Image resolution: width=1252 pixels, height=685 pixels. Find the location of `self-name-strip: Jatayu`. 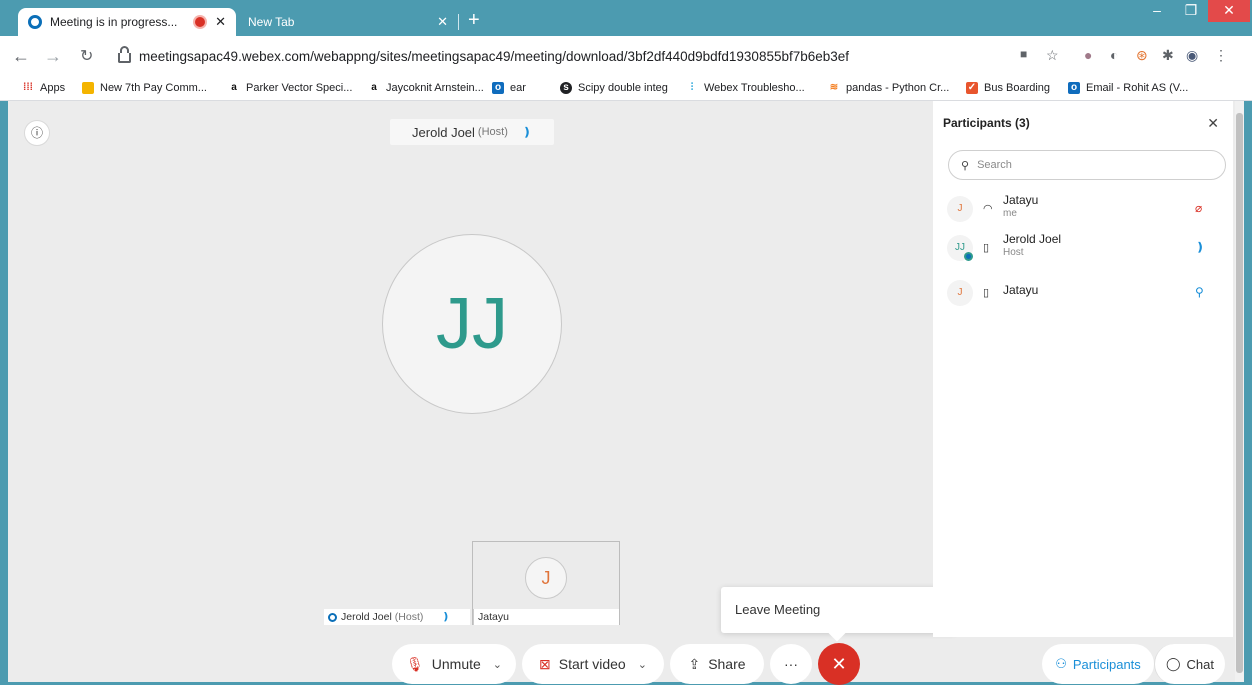

self-name-strip: Jatayu is located at coordinates (546, 617).